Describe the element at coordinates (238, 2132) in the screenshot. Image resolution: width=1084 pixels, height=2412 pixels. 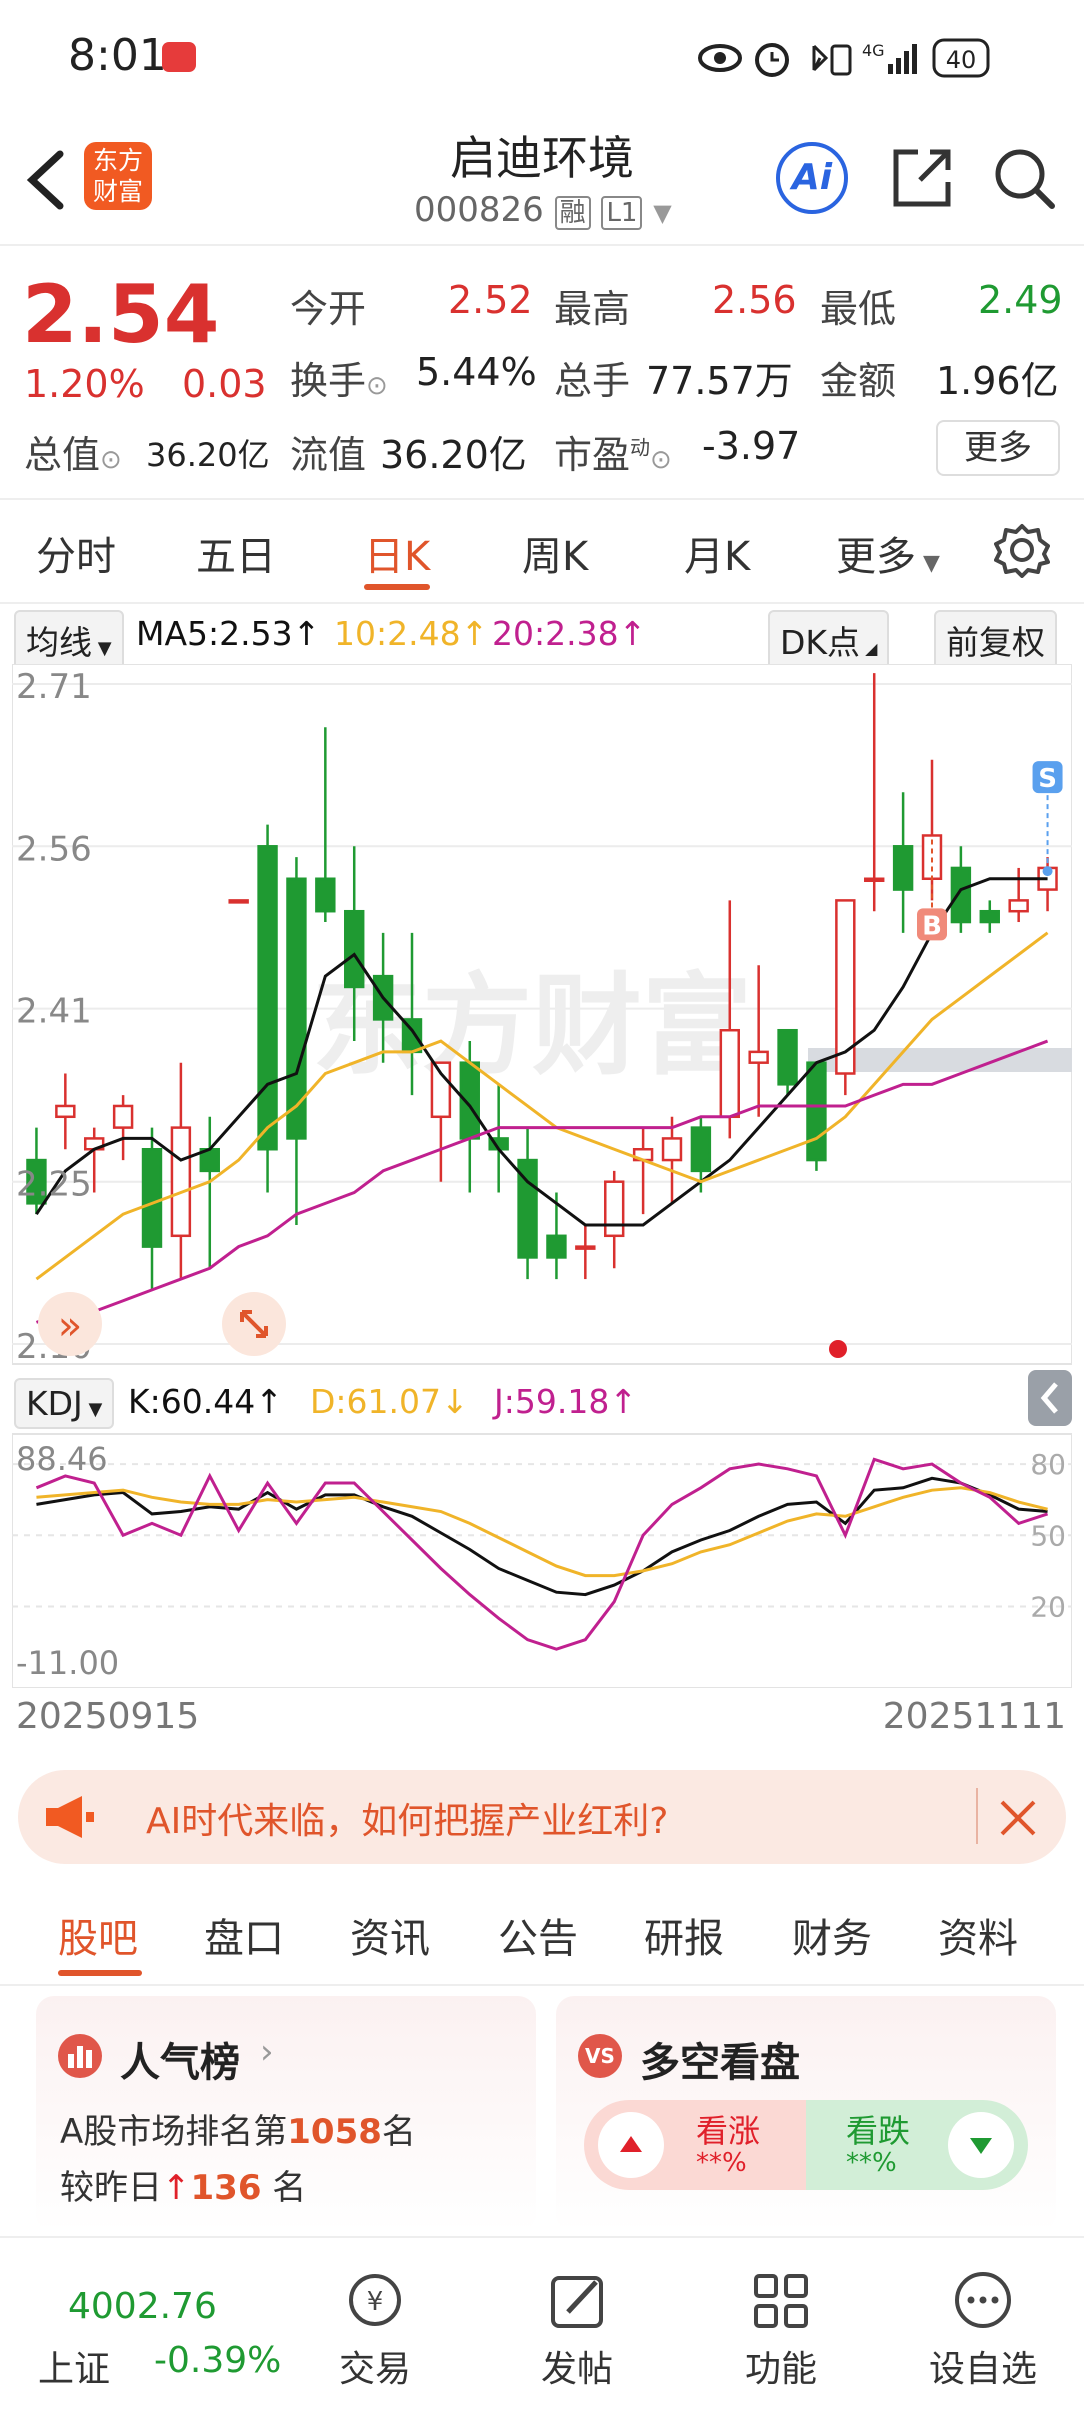
I see `rank-line: A股市场排名第1058名` at that location.